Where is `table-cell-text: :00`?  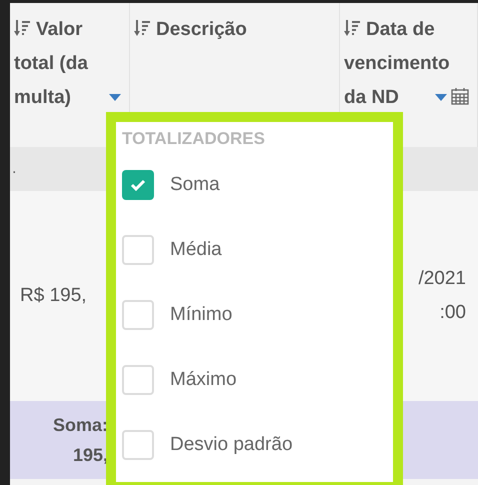
table-cell-text: :00 is located at coordinates (453, 313).